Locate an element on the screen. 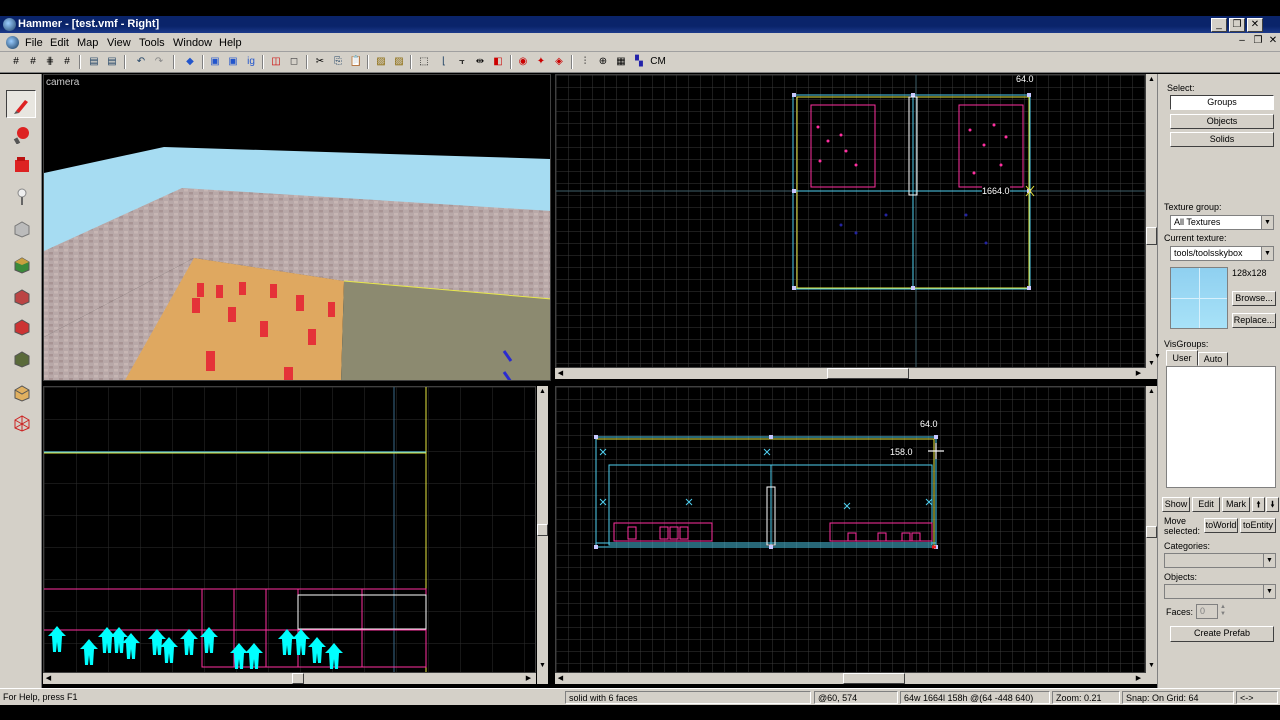 The width and height of the screenshot is (1280, 720). faces-input: 0 is located at coordinates (1207, 611).